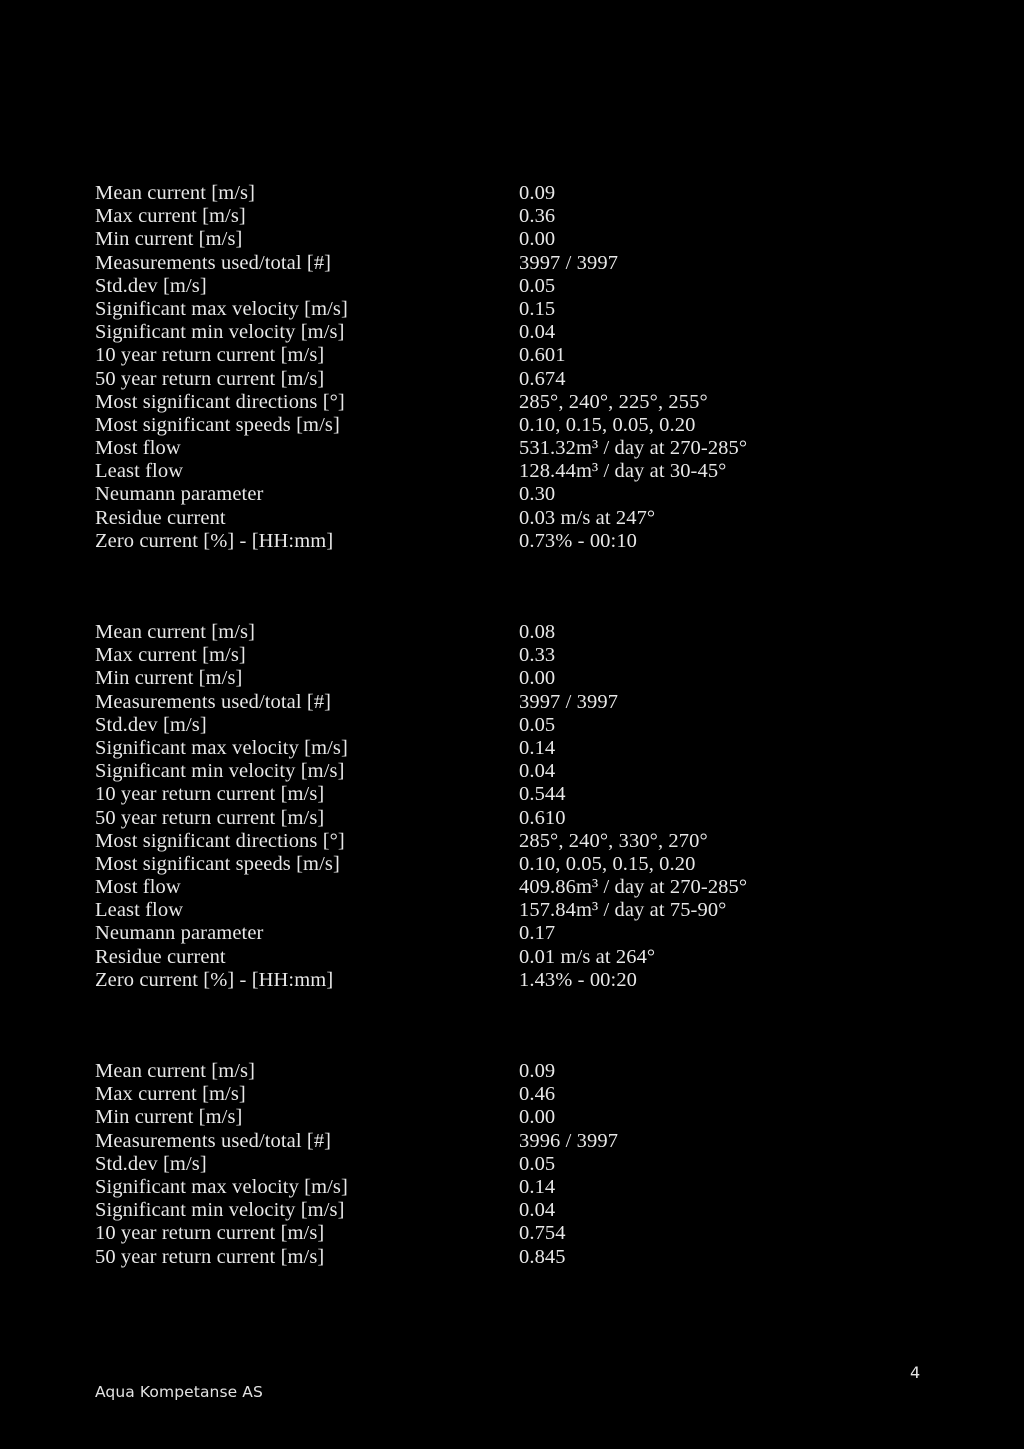 The height and width of the screenshot is (1449, 1024). What do you see at coordinates (505, 1257) in the screenshot?
I see `statistics-row: 50 year return current [m/s] 0.845` at bounding box center [505, 1257].